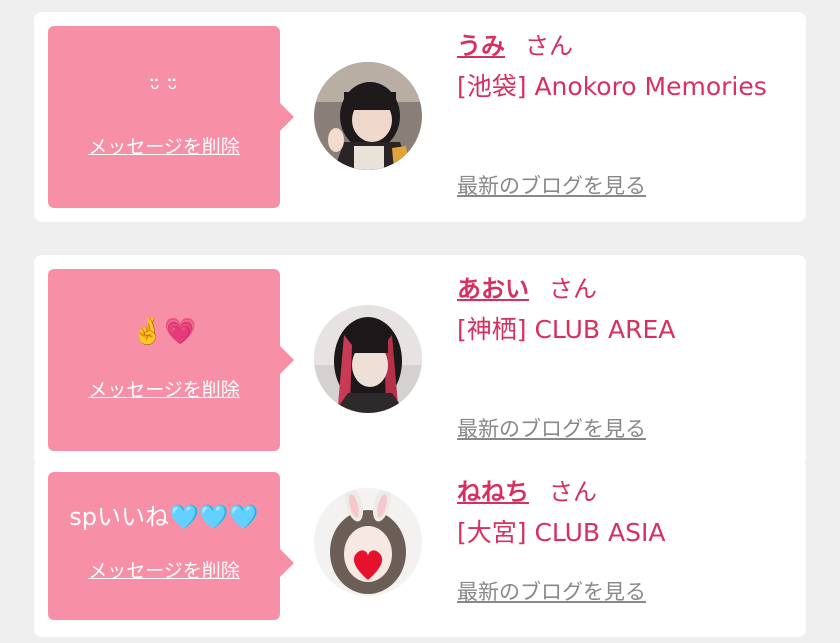  What do you see at coordinates (493, 289) in the screenshot?
I see `profile-name-link: あおい` at bounding box center [493, 289].